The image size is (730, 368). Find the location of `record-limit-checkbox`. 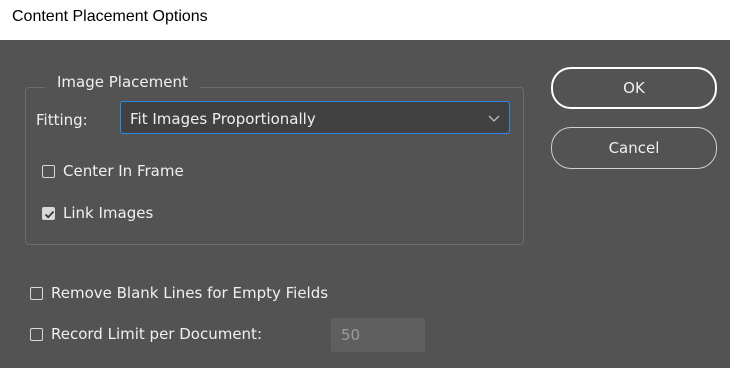

record-limit-checkbox is located at coordinates (36, 334).